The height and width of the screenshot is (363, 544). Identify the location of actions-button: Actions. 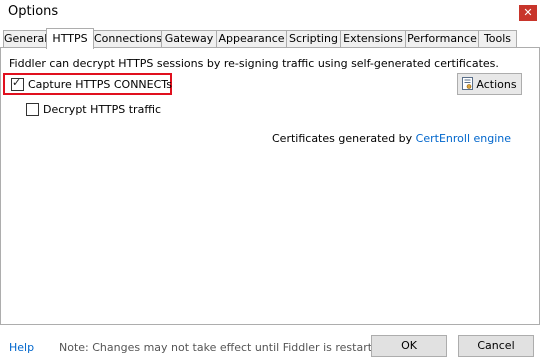
(489, 84).